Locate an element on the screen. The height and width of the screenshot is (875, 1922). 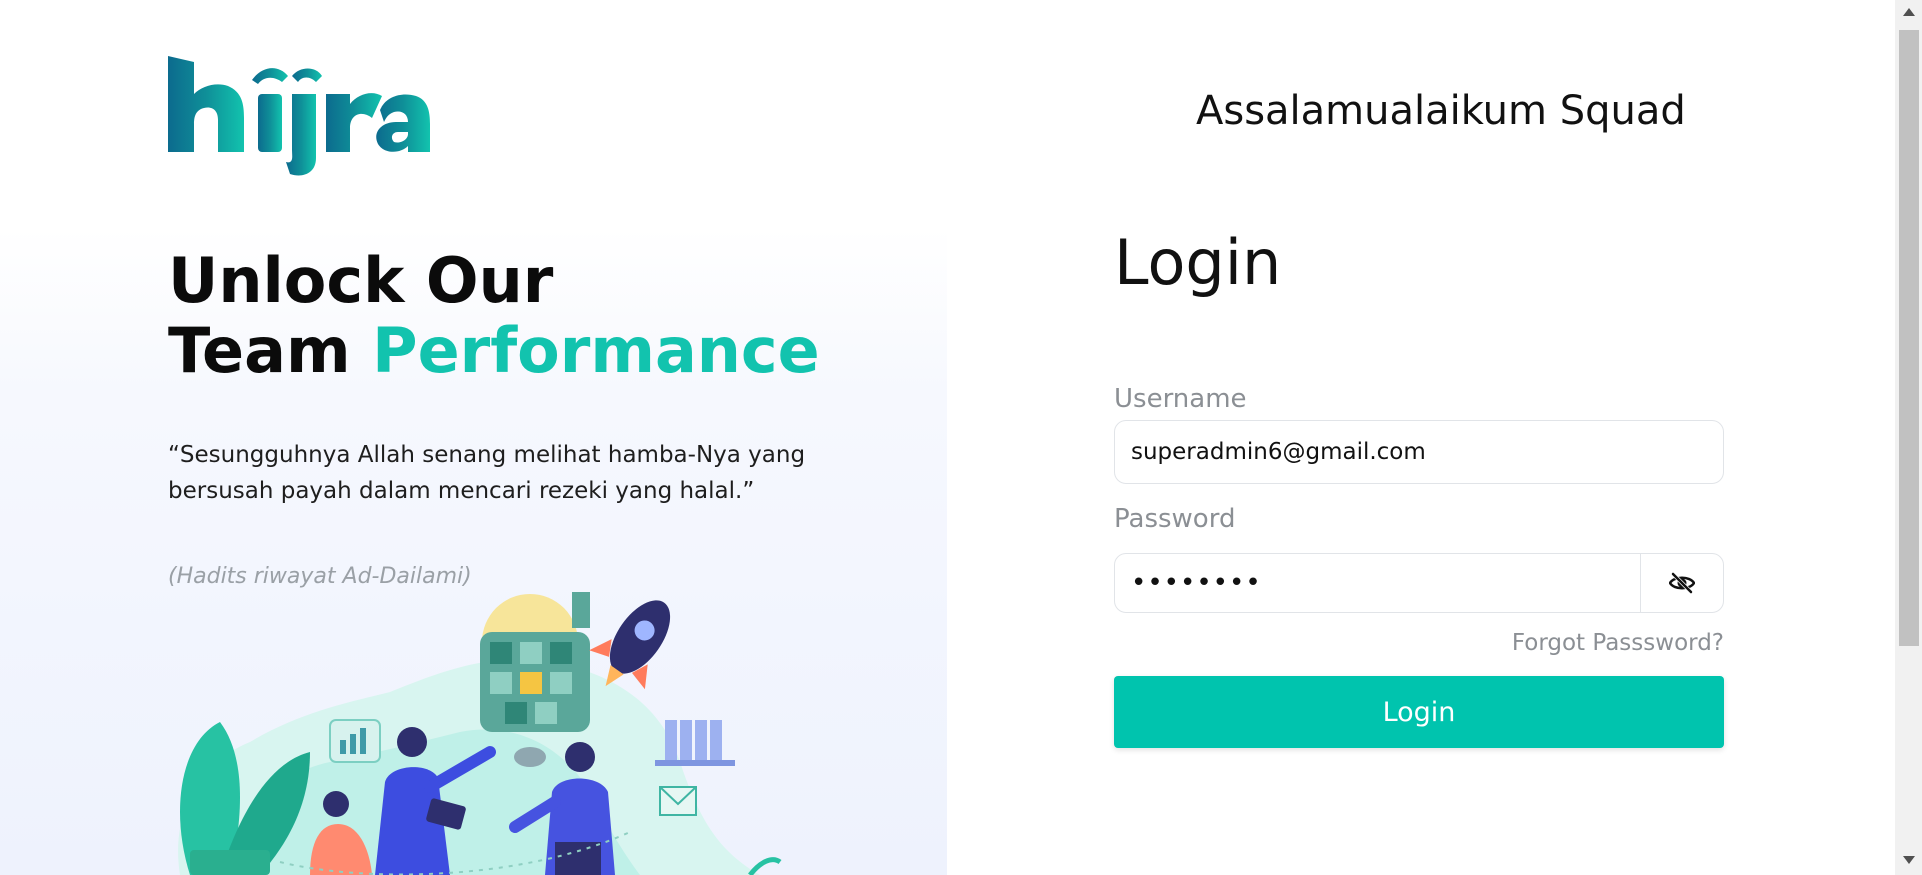
username-label: Username is located at coordinates (1180, 399).